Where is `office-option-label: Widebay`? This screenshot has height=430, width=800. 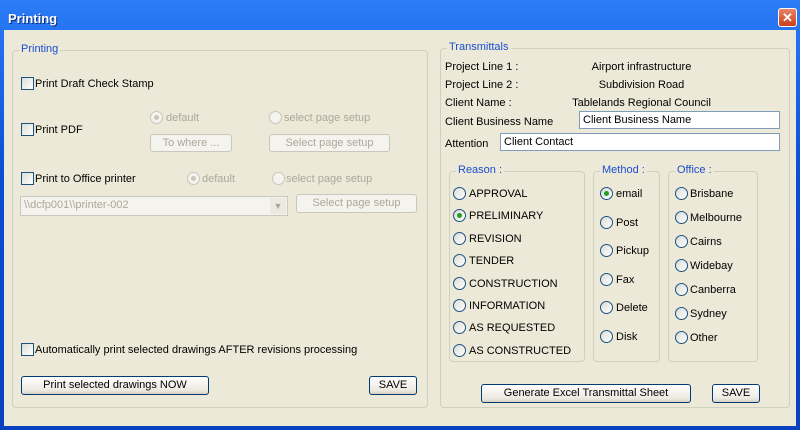
office-option-label: Widebay is located at coordinates (711, 266).